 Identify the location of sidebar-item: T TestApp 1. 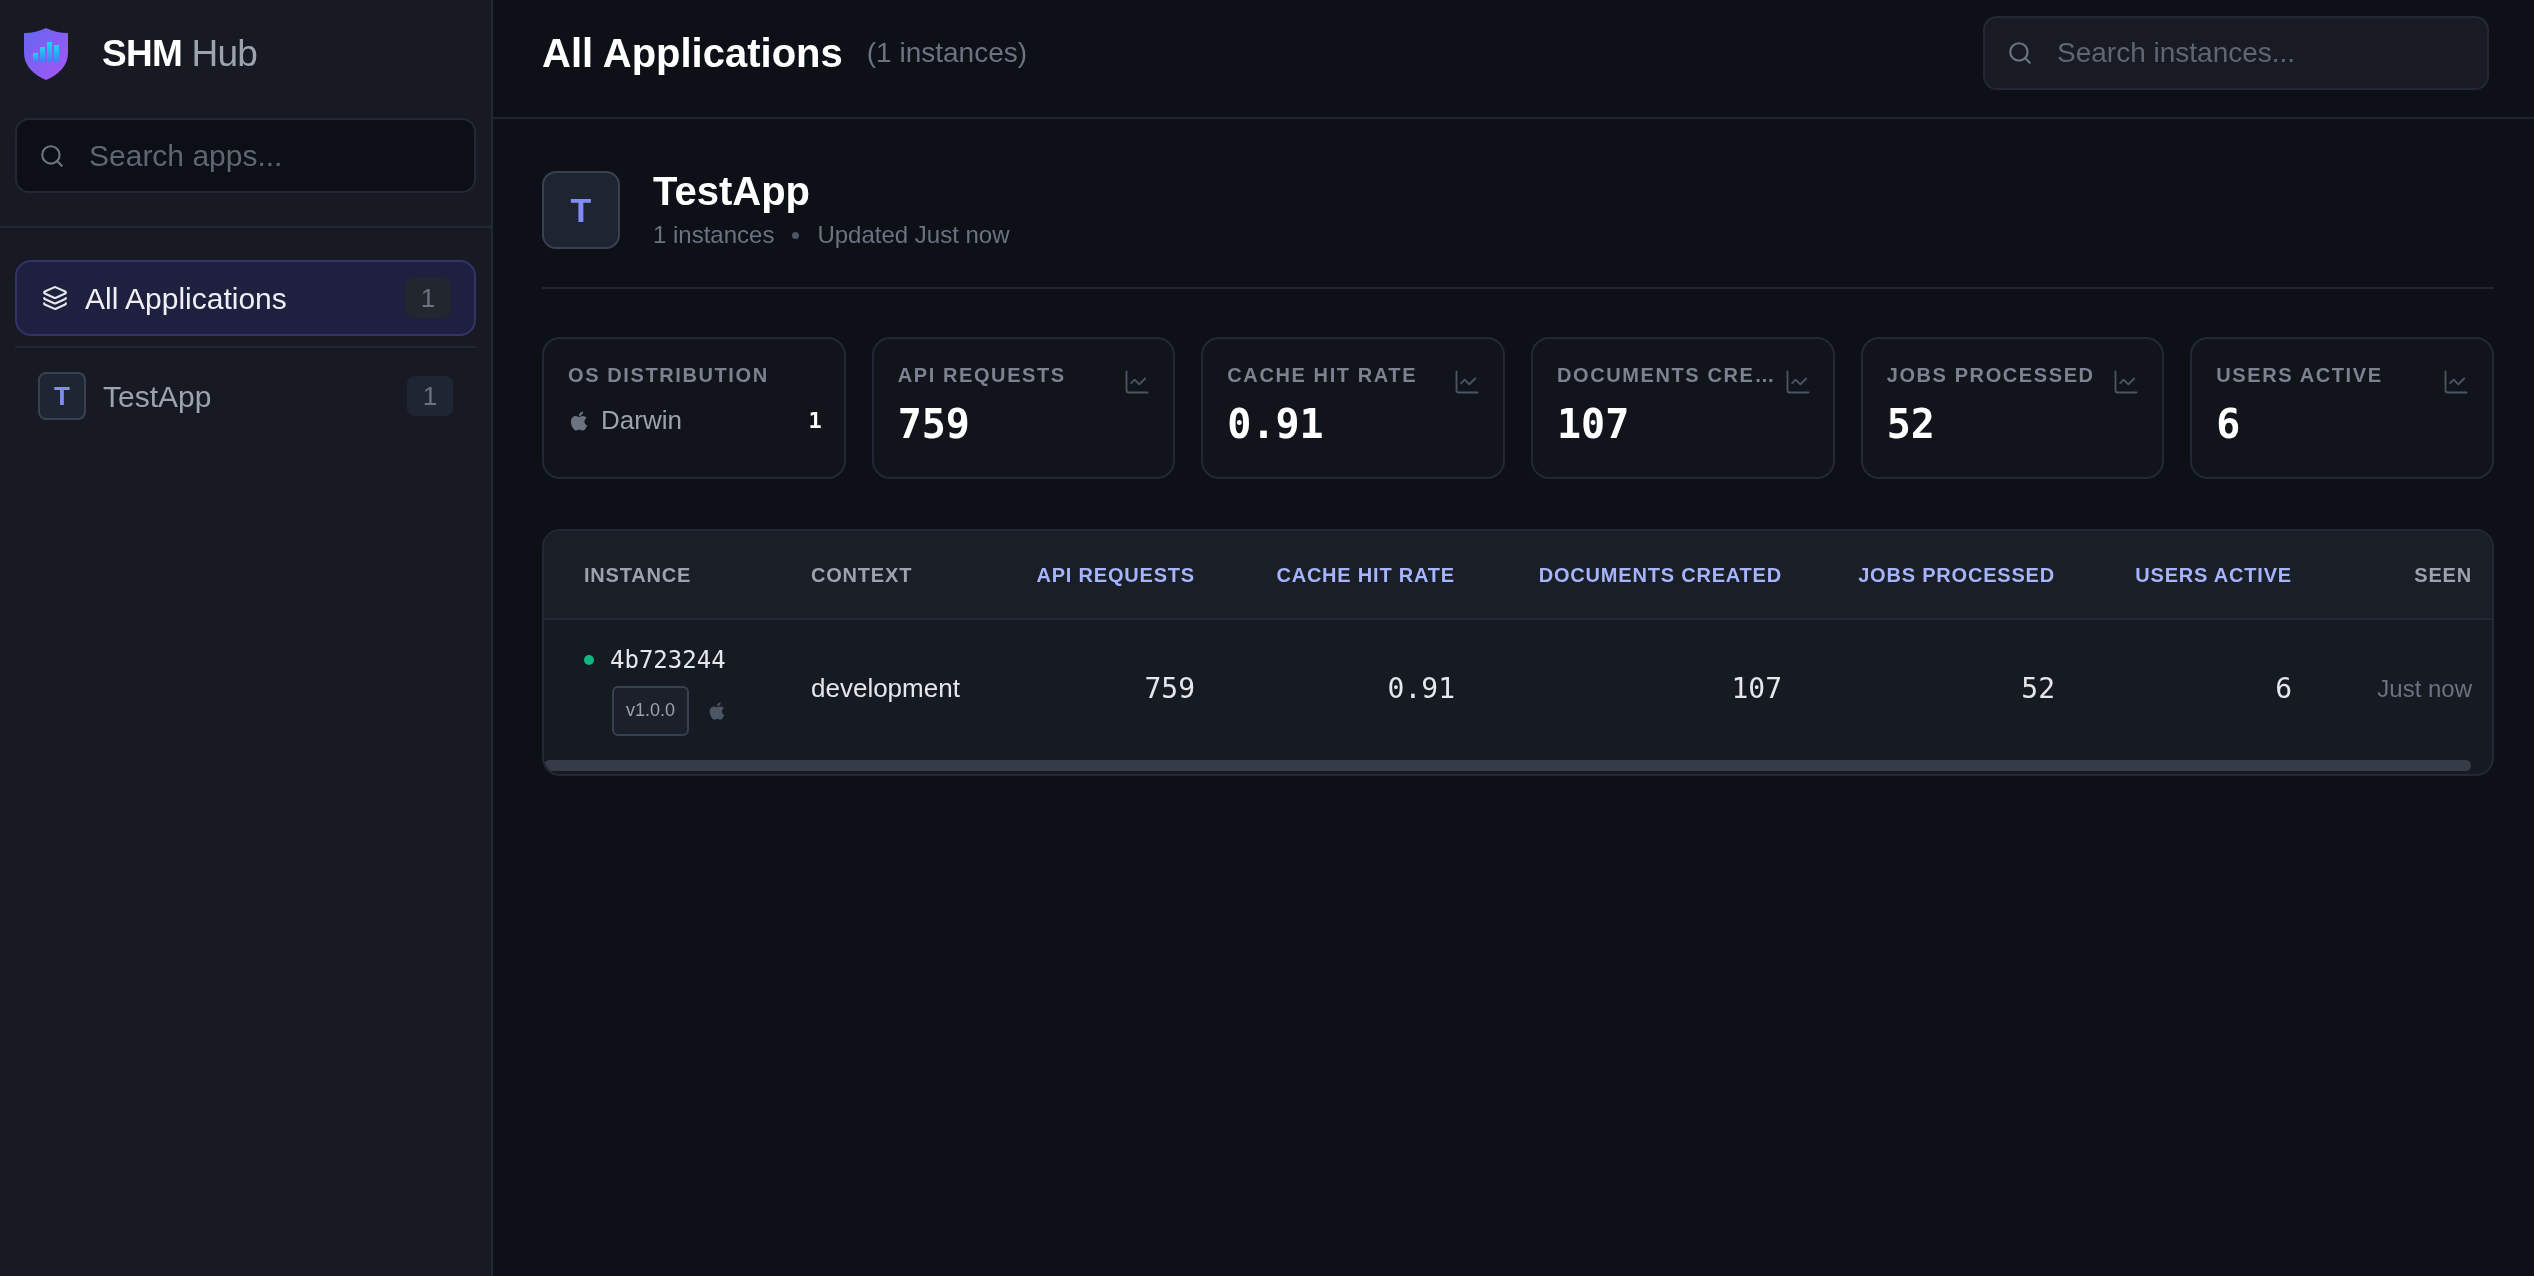
(245, 396).